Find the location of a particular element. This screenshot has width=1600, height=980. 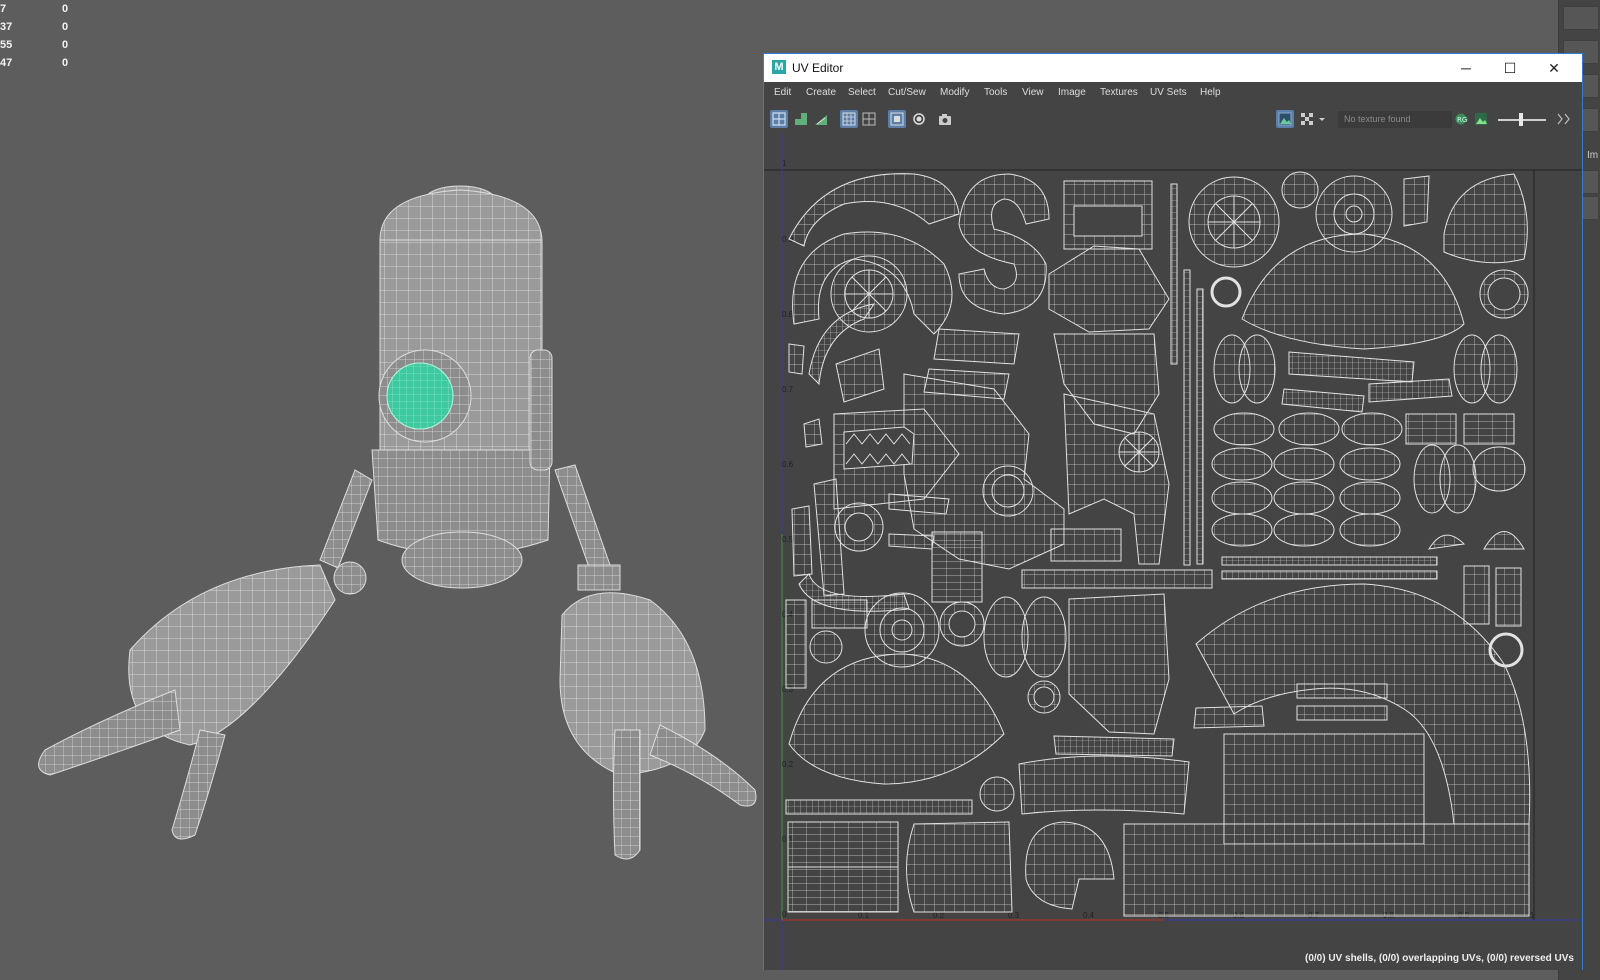

checker-icon is located at coordinates (1307, 119).